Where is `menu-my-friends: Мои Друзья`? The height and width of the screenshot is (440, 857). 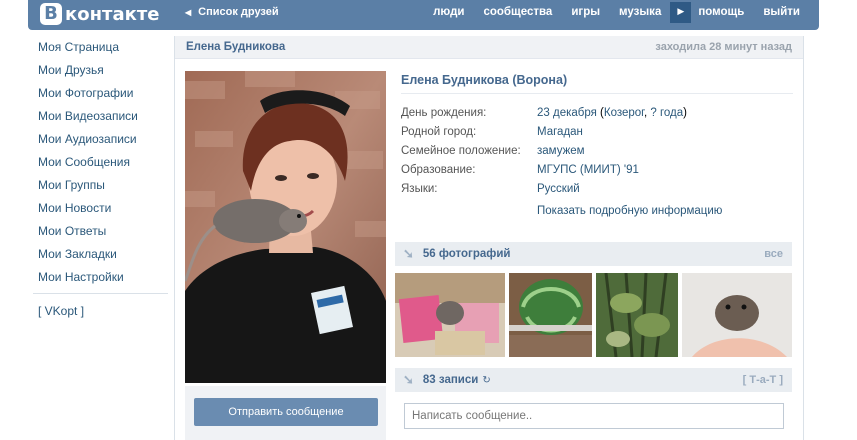 menu-my-friends: Мои Друзья is located at coordinates (98, 70).